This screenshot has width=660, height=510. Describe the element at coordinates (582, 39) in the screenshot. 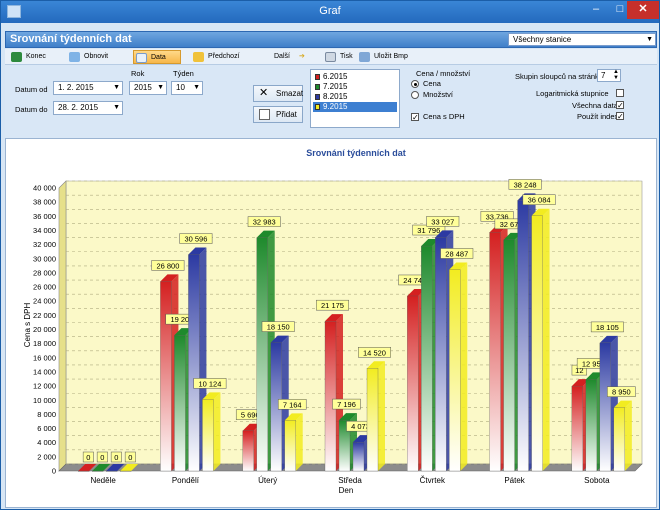

I see `station-select: Všechny stanice ▼` at that location.